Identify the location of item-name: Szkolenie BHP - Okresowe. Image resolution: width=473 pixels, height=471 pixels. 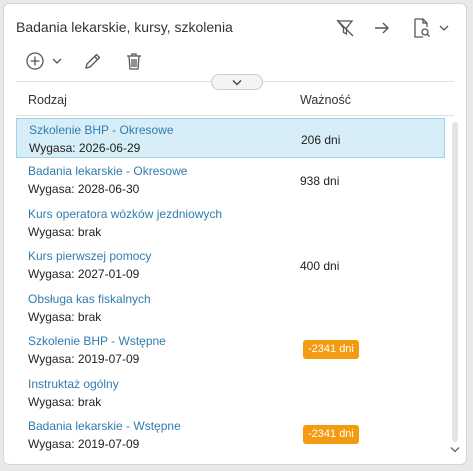
(101, 130).